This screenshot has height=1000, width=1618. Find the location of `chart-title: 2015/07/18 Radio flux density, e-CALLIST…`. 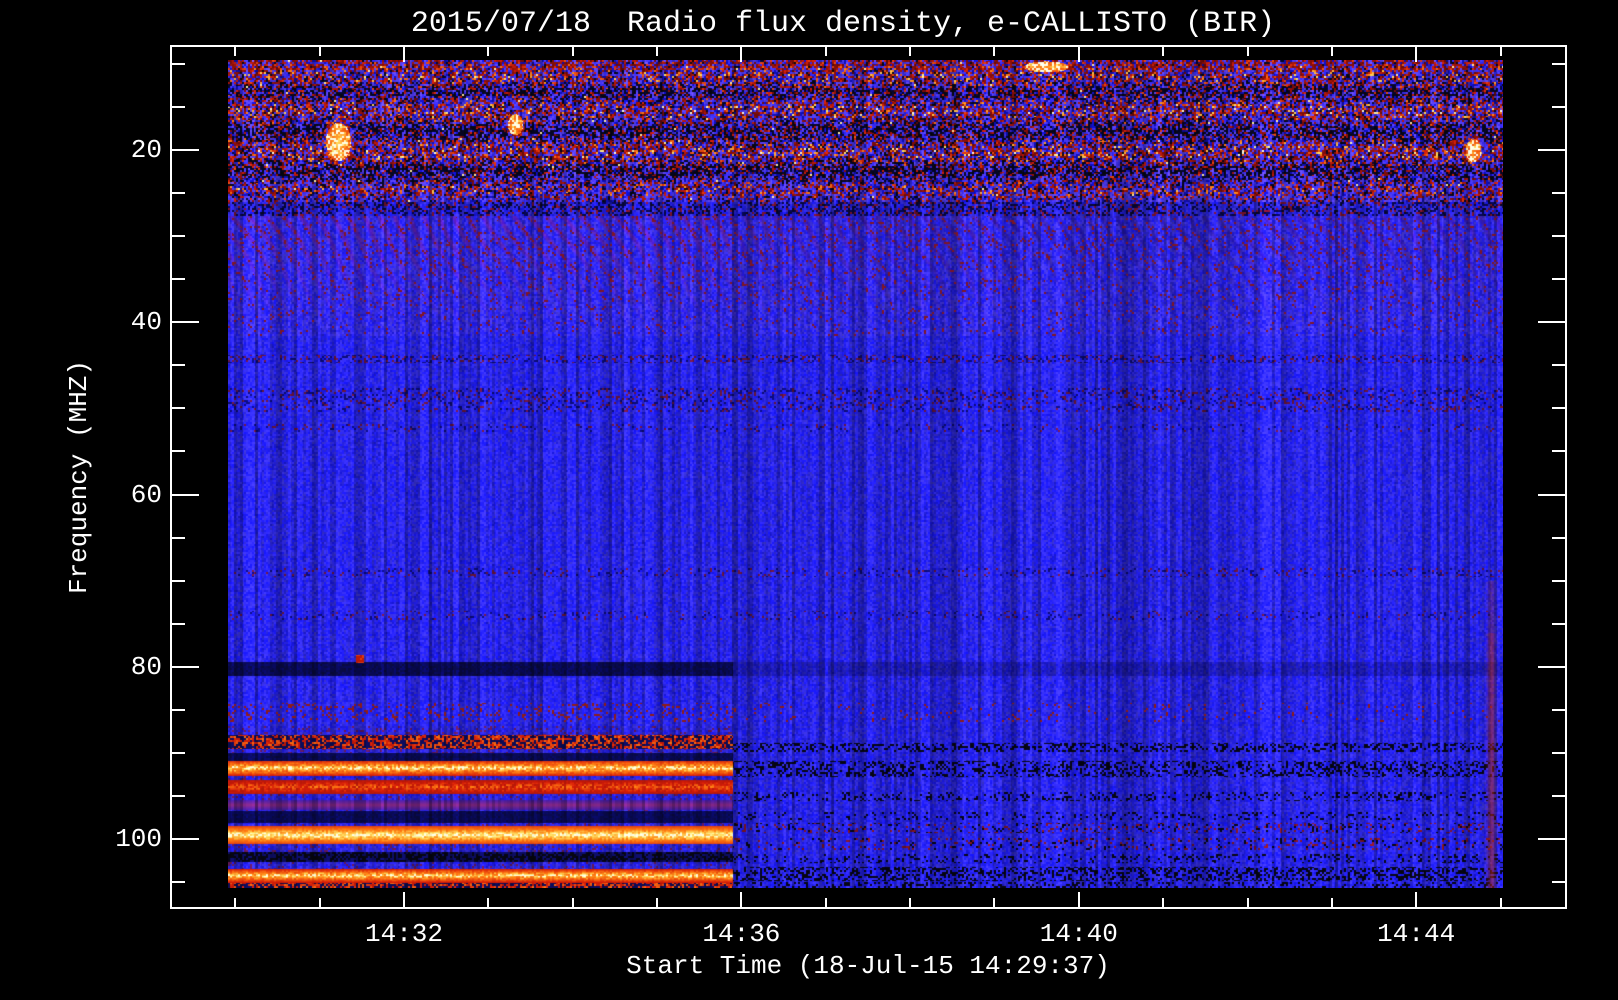

chart-title: 2015/07/18 Radio flux density, e-CALLIST… is located at coordinates (843, 24).